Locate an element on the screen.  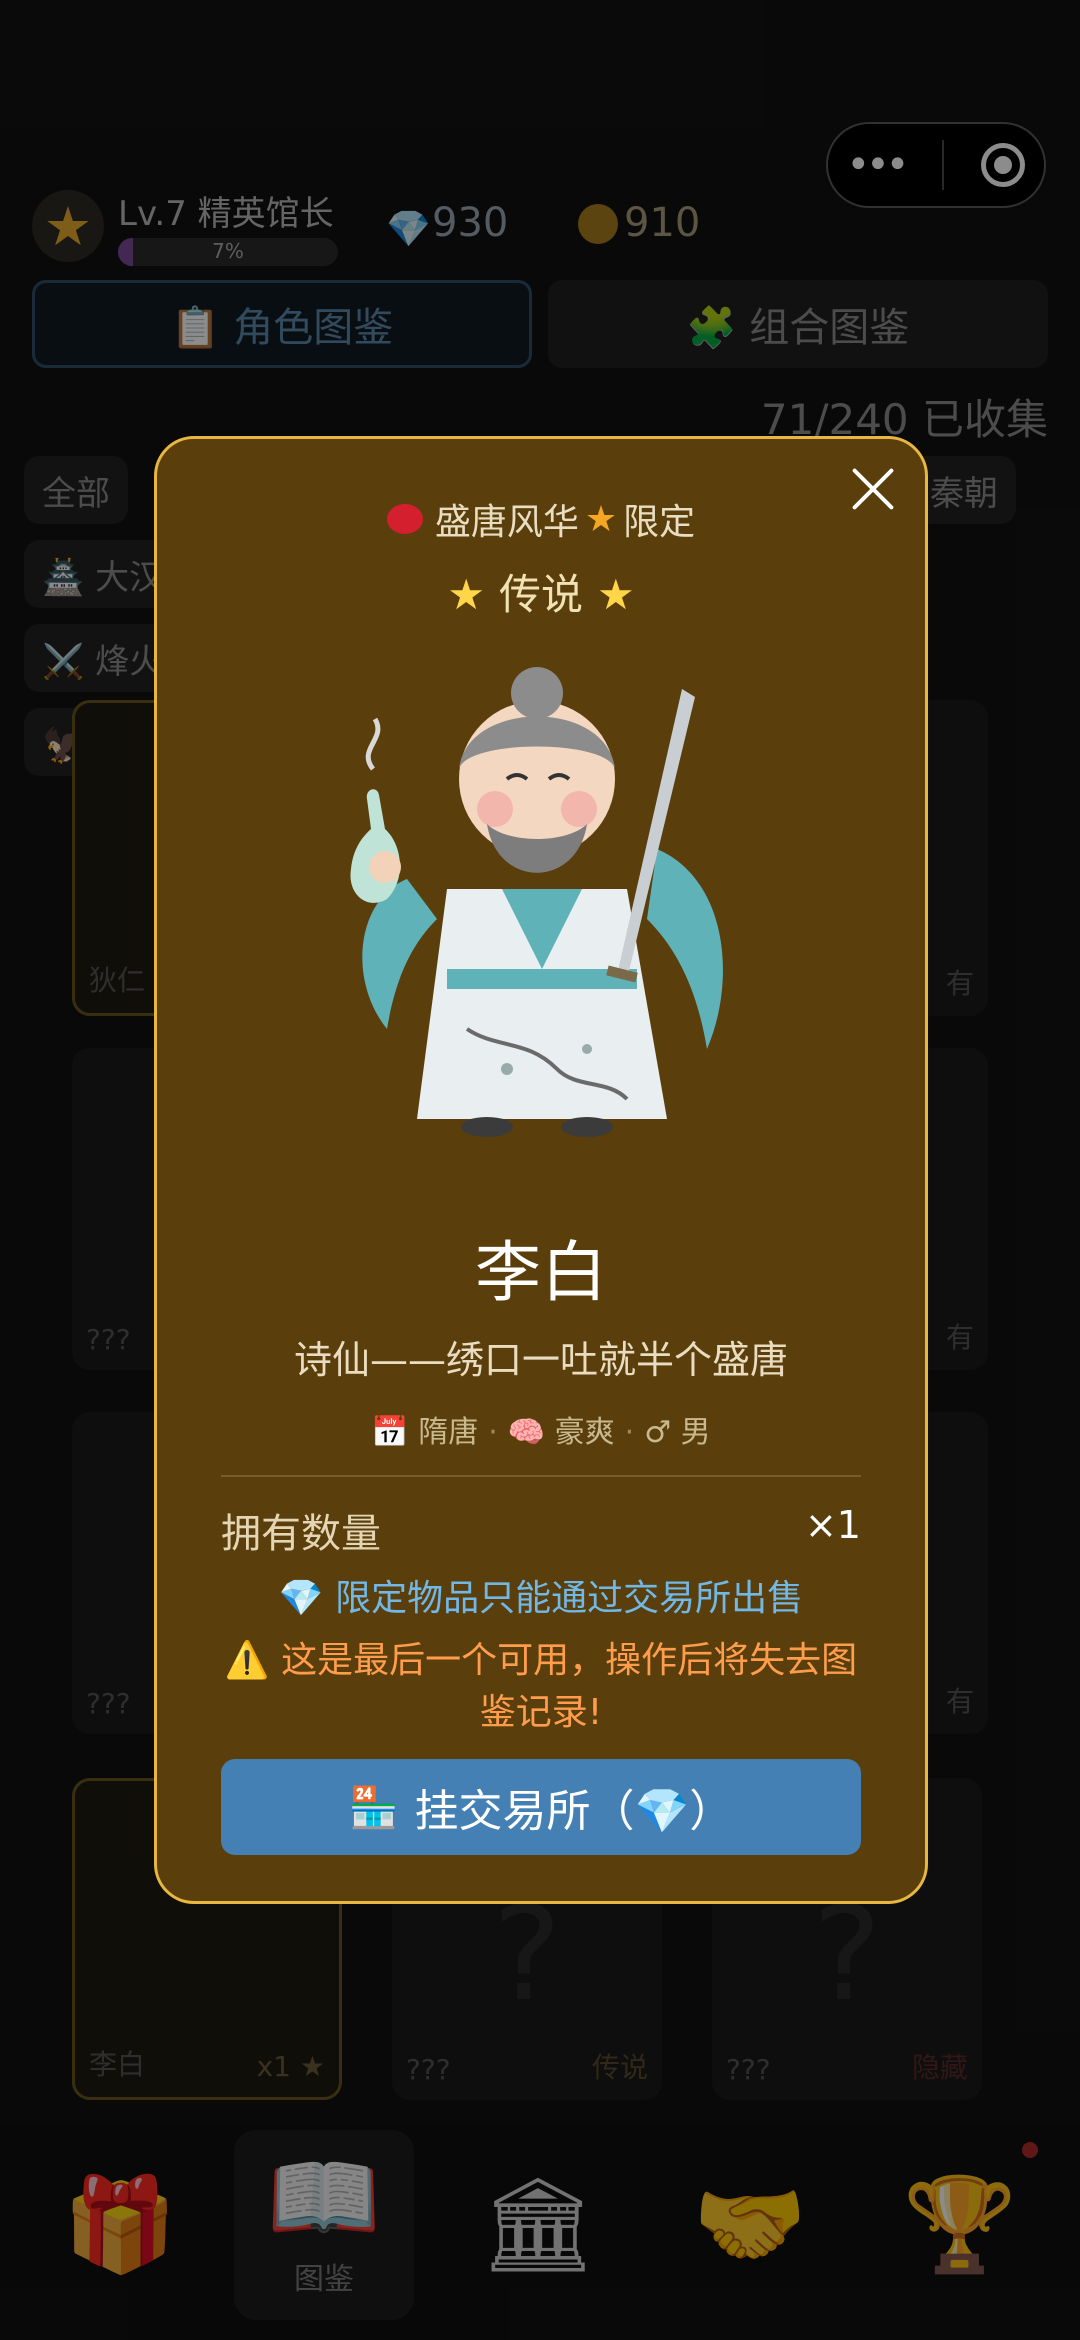
last-item-warning: ⚠️ 这是最后一个可用，操作后将失去图鉴记录! is located at coordinates (541, 1686).